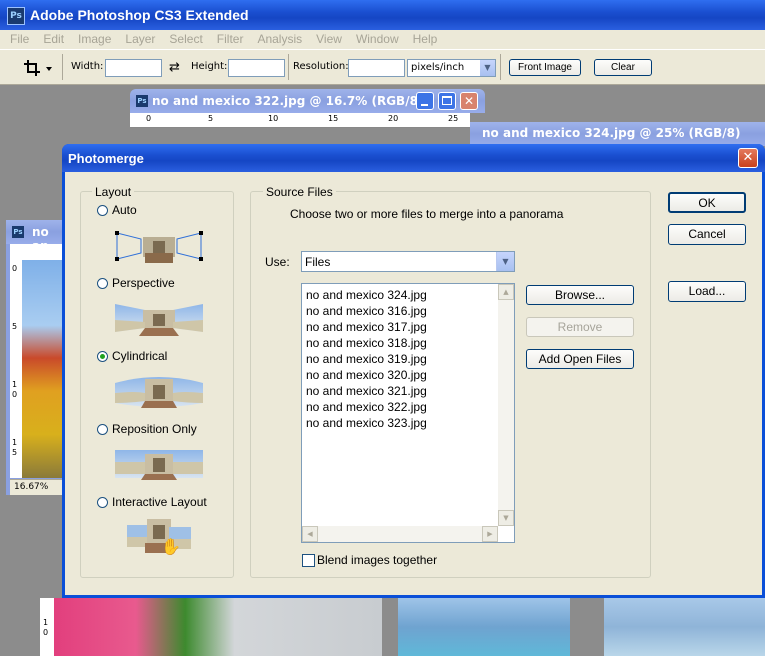 The image size is (765, 656). Describe the element at coordinates (399, 407) in the screenshot. I see `file-list-item: no and mexico 322.jpg` at that location.